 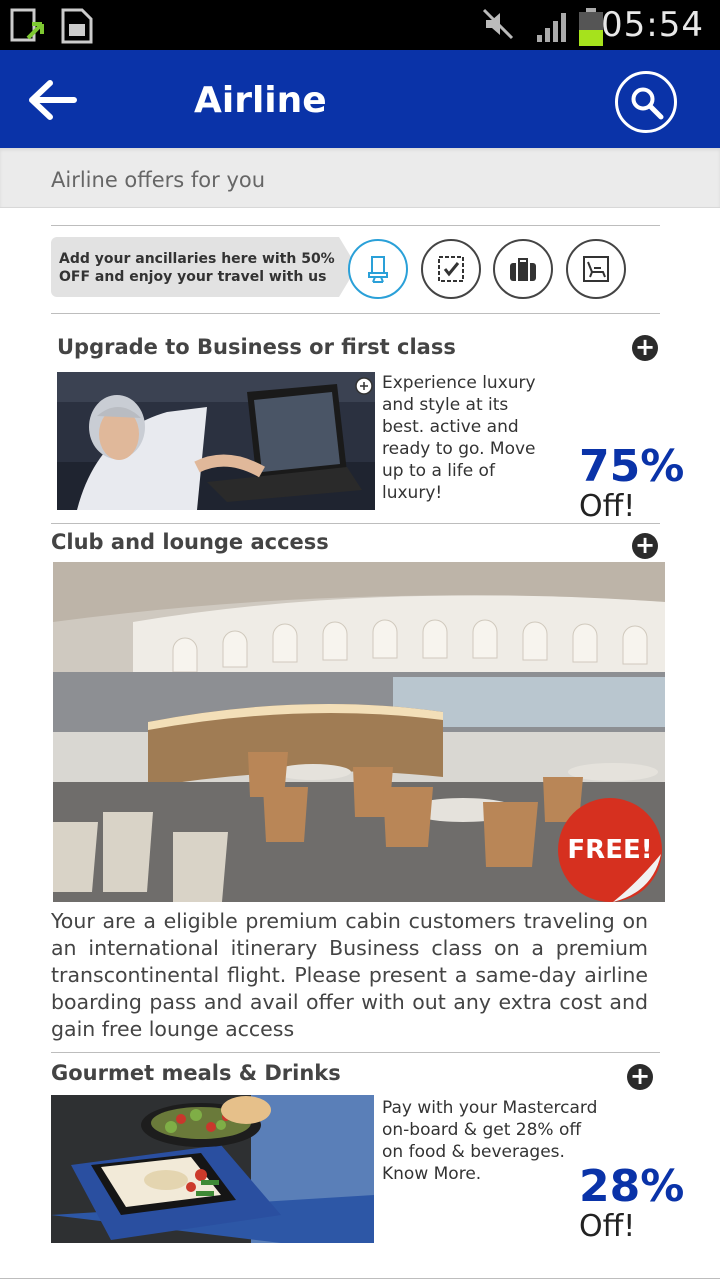 What do you see at coordinates (607, 1226) in the screenshot?
I see `meals-discount-suffix: Off!` at bounding box center [607, 1226].